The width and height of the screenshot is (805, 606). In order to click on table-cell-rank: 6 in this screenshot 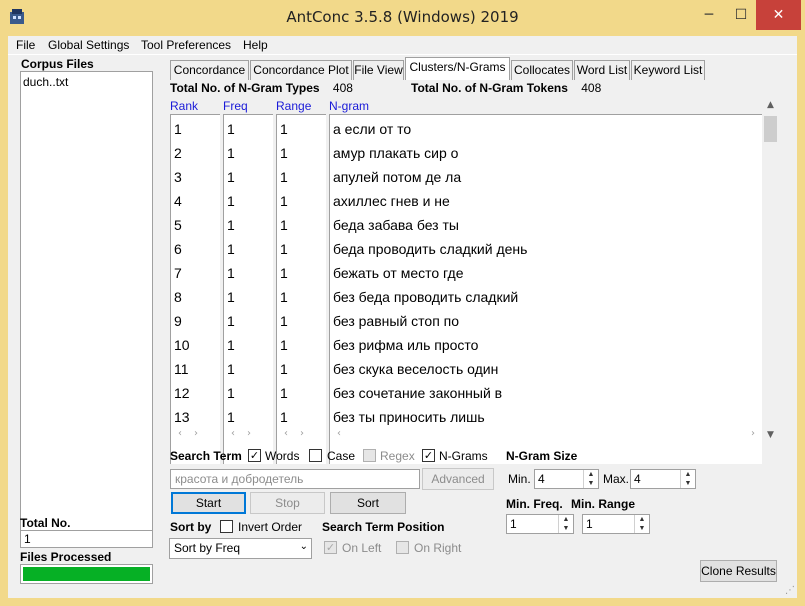, I will do `click(178, 249)`.